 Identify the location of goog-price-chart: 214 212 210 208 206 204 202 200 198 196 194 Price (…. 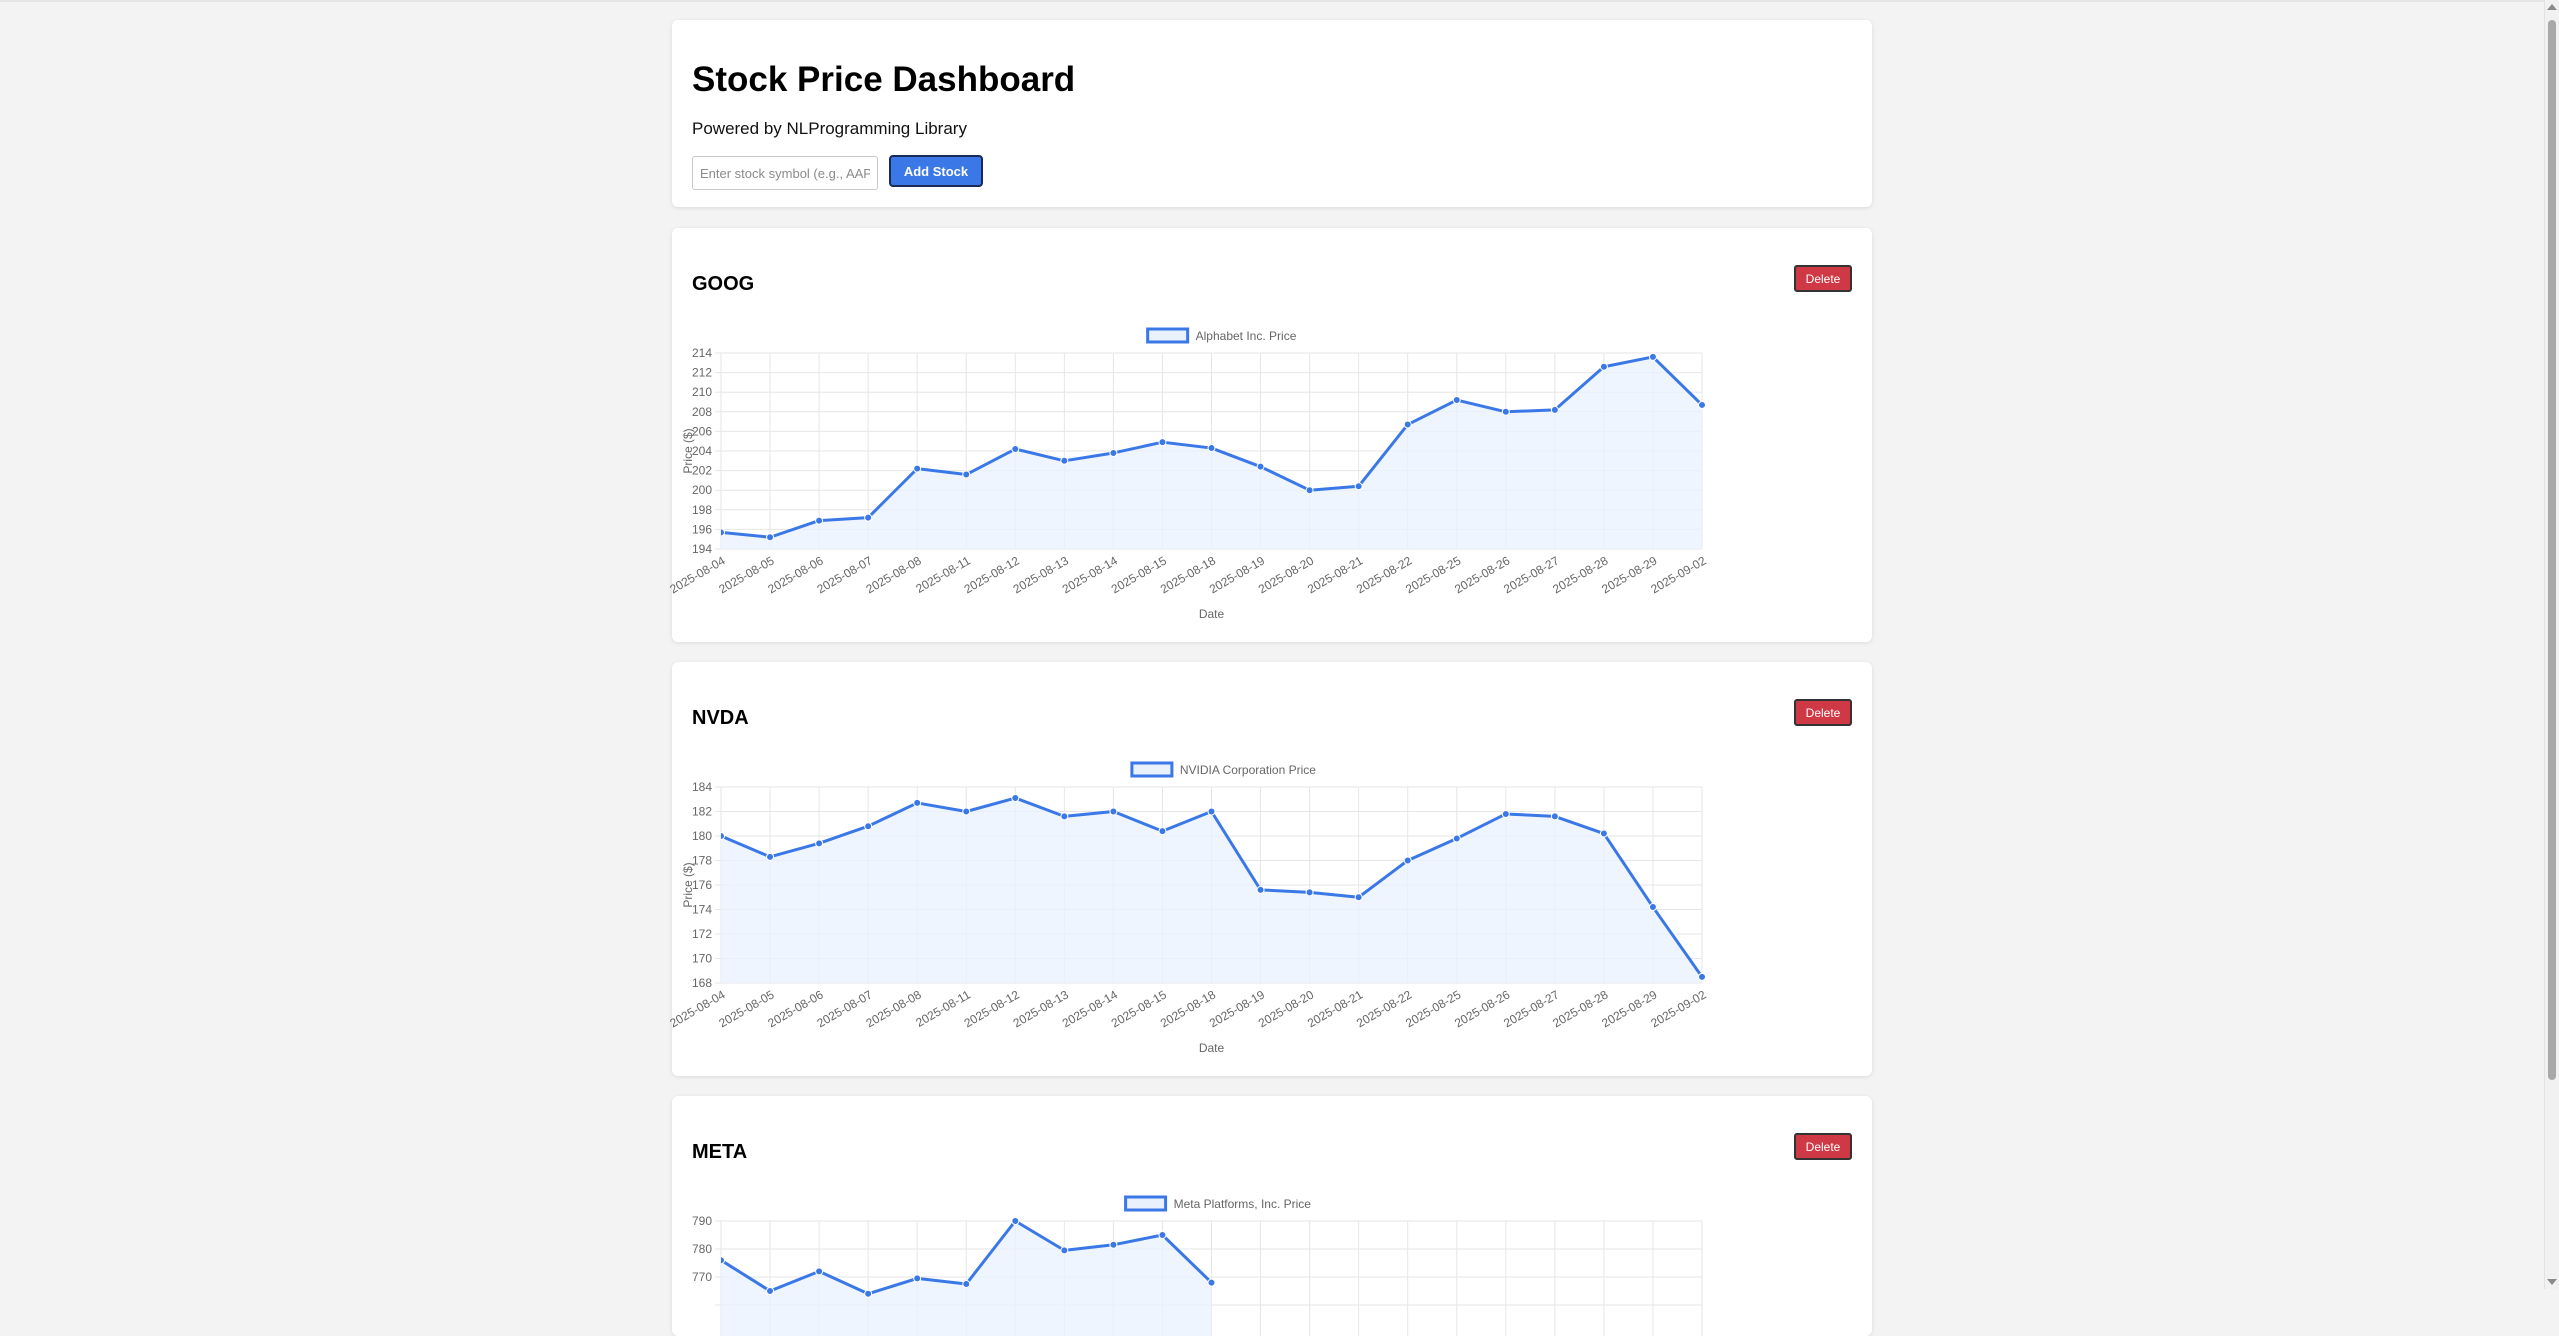
(1188, 474).